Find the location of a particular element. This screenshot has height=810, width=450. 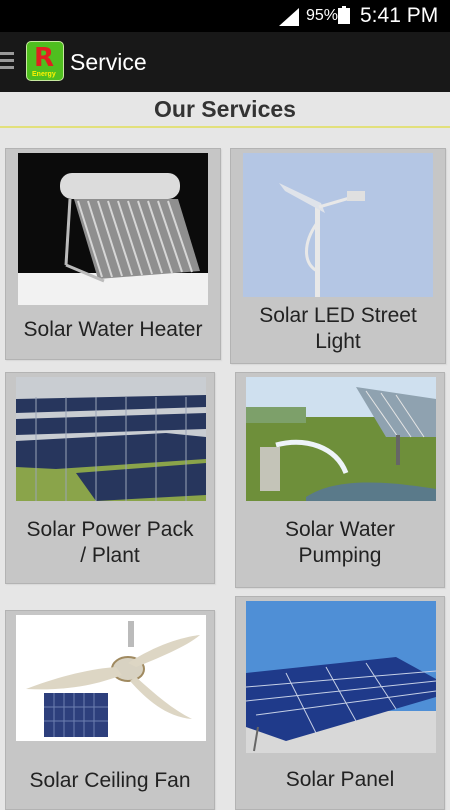

service-label: Solar Ceiling Fan is located at coordinates (110, 780).